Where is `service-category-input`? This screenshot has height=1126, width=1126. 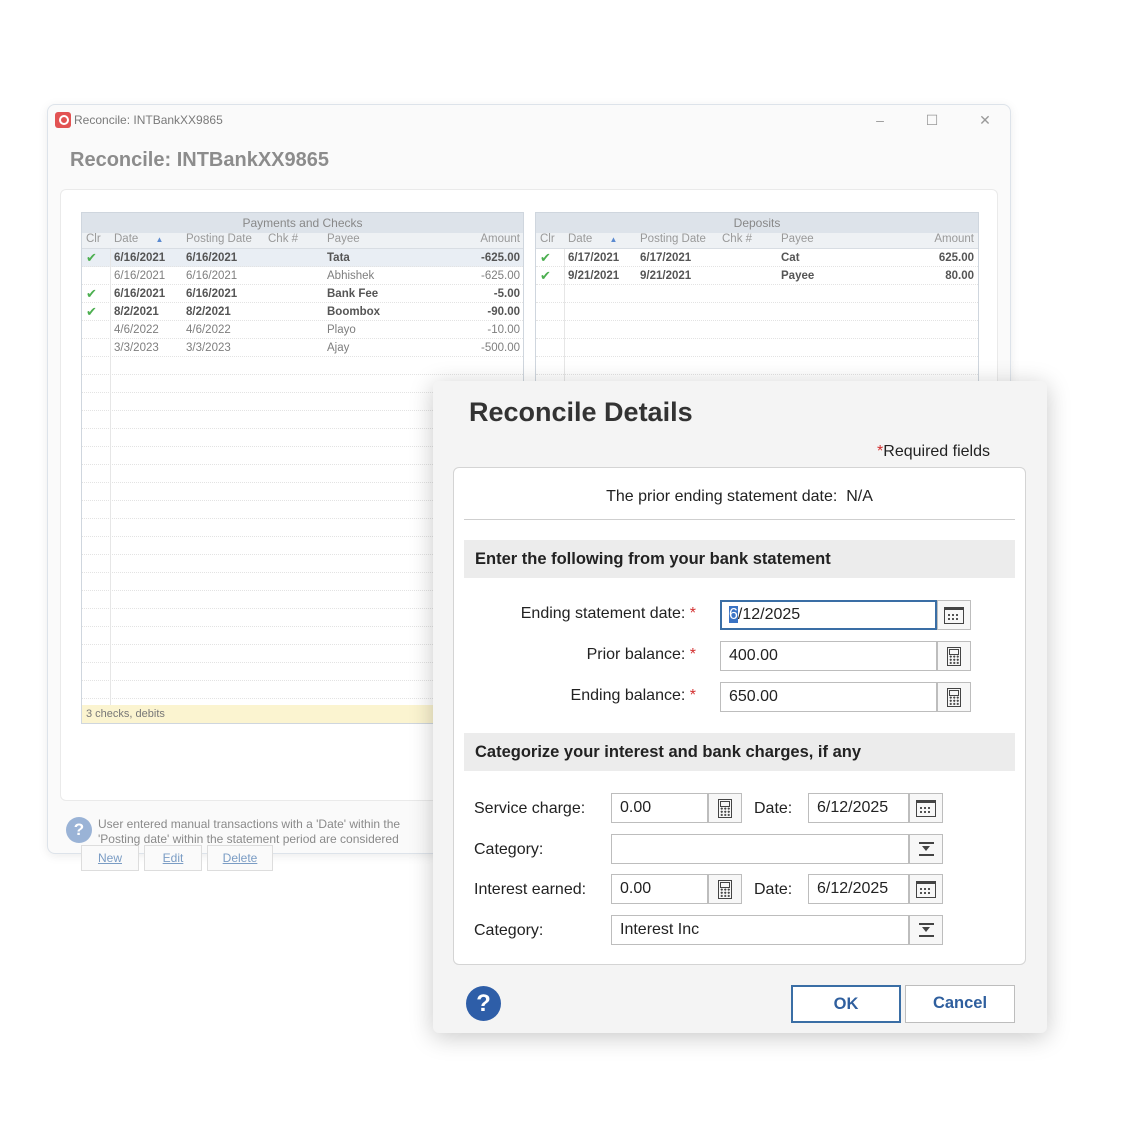
service-category-input is located at coordinates (760, 849).